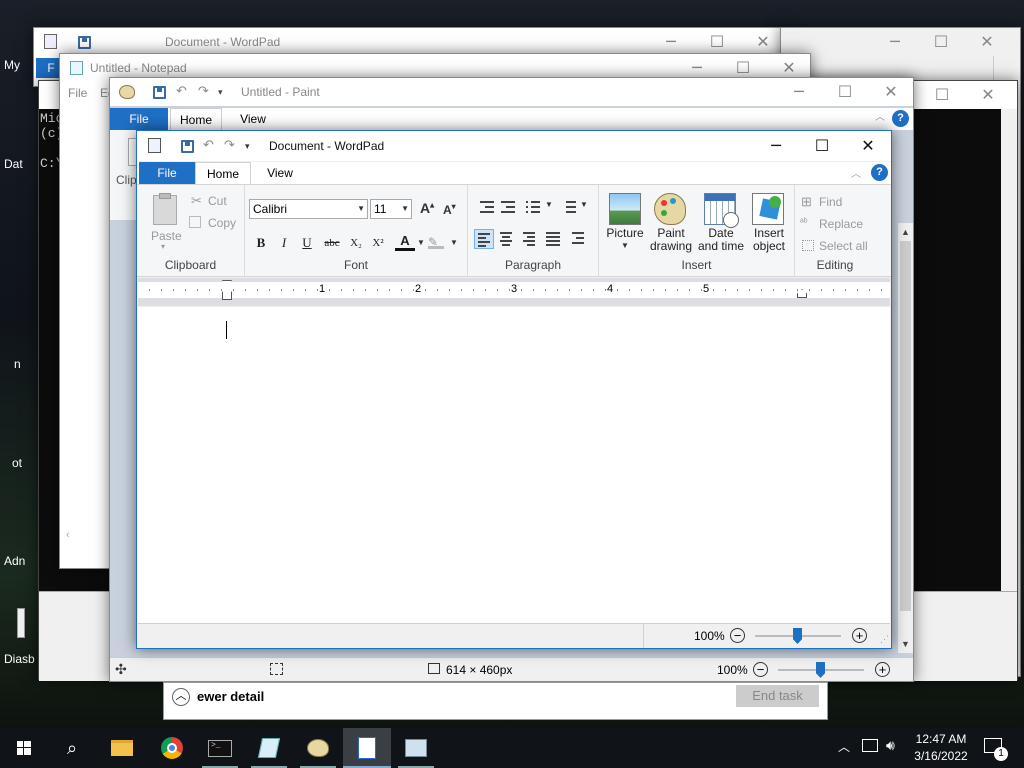  What do you see at coordinates (436, 242) in the screenshot?
I see `highlight-icon: ✎` at bounding box center [436, 242].